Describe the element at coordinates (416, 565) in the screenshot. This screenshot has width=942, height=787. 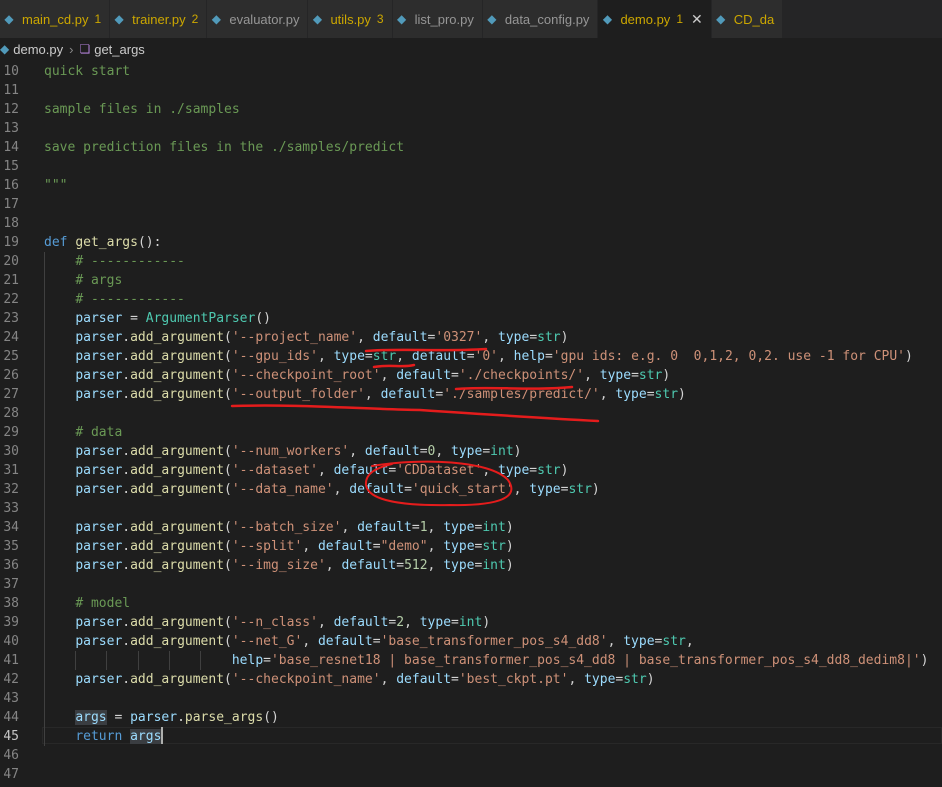
I see `code-token: 512` at that location.